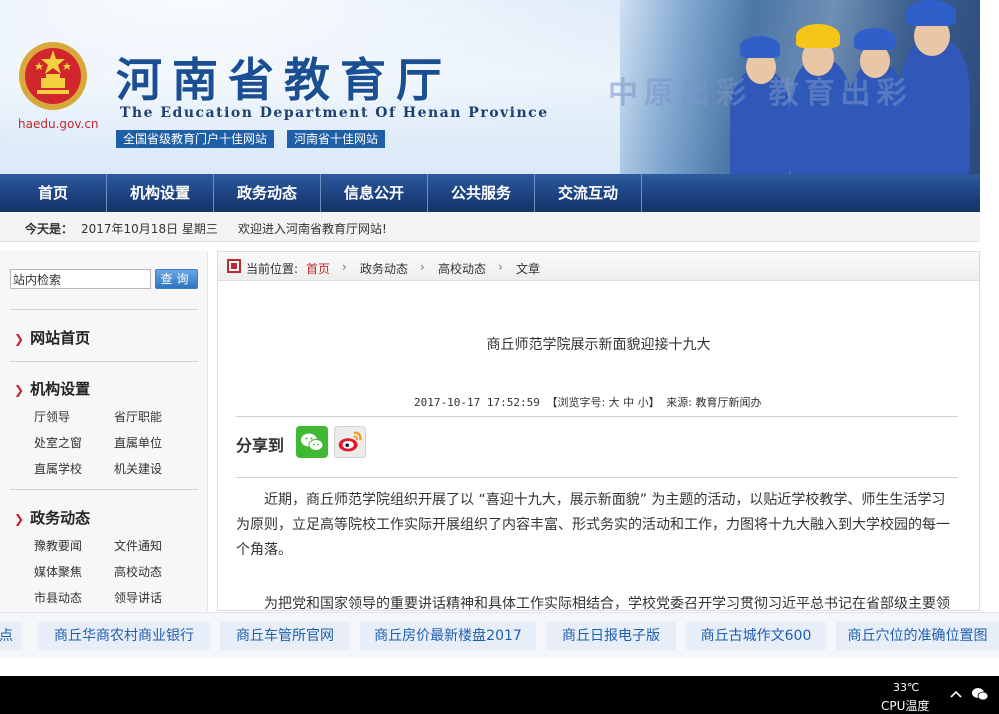  I want to click on site-title: 河南省教育厅, so click(284, 77).